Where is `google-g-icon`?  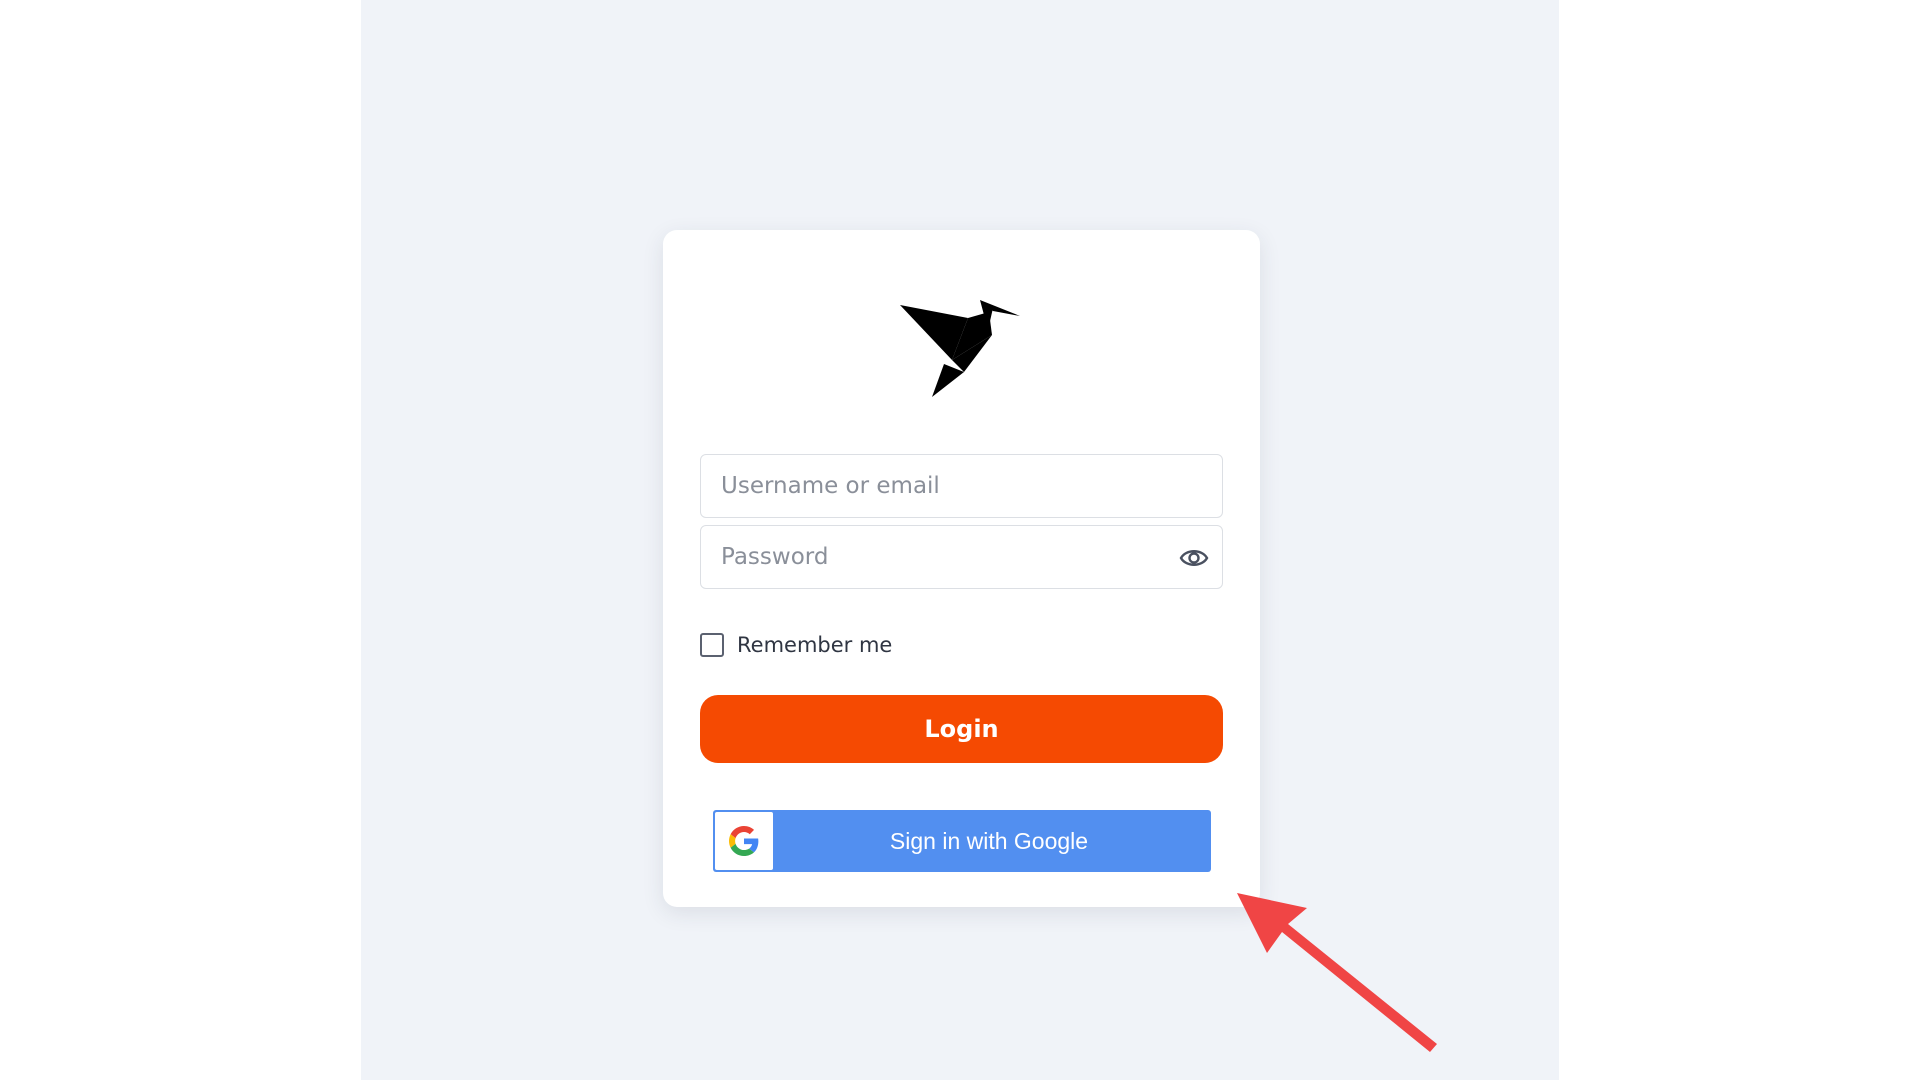 google-g-icon is located at coordinates (744, 841).